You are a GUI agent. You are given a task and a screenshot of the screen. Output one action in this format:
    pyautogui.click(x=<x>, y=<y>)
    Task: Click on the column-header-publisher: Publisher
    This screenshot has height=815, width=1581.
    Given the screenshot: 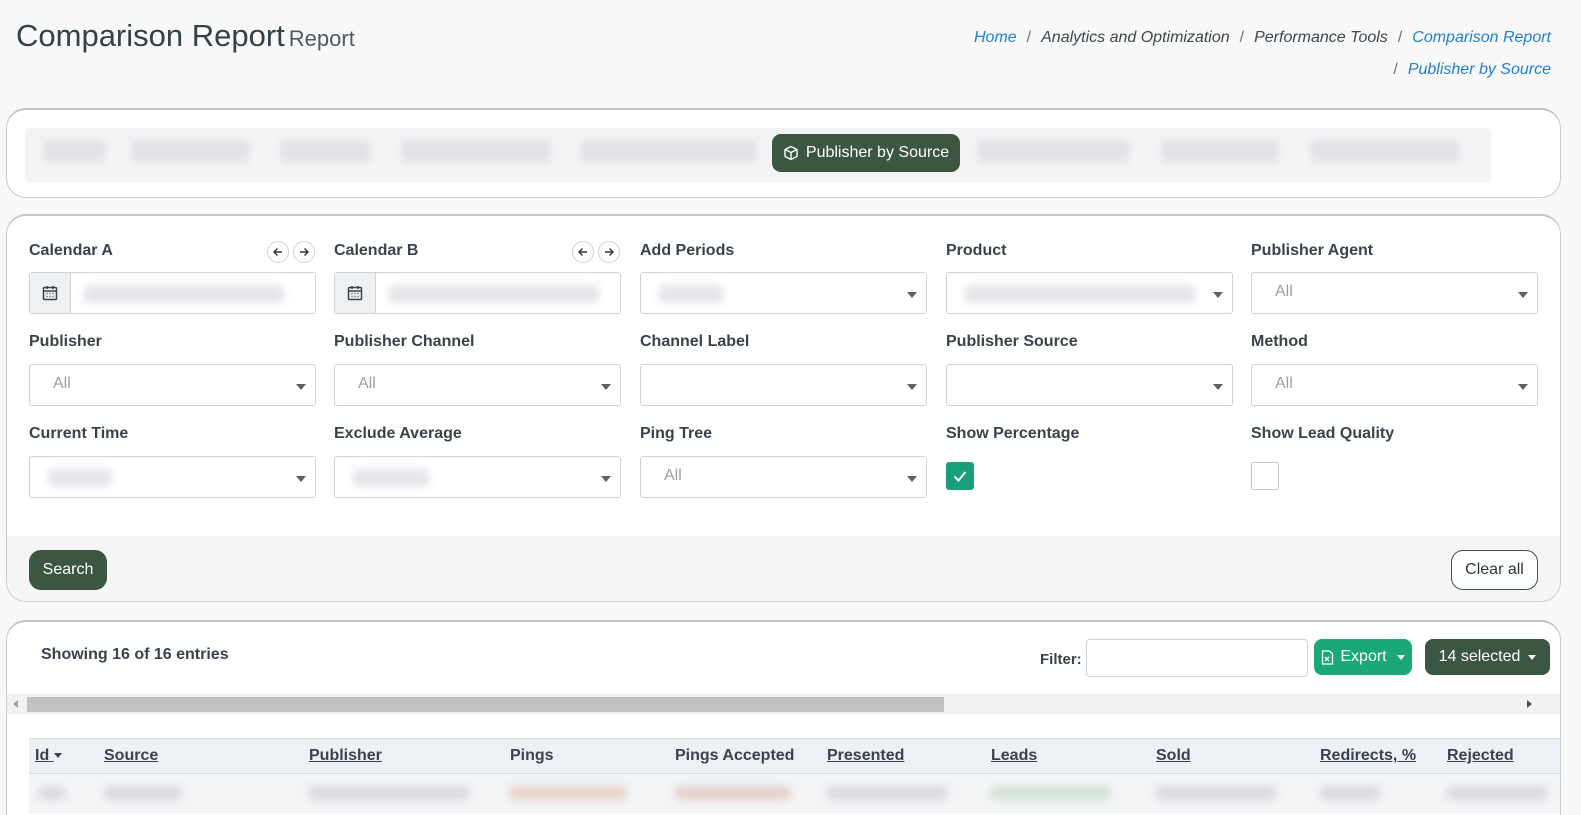 What is the action you would take?
    pyautogui.click(x=345, y=756)
    